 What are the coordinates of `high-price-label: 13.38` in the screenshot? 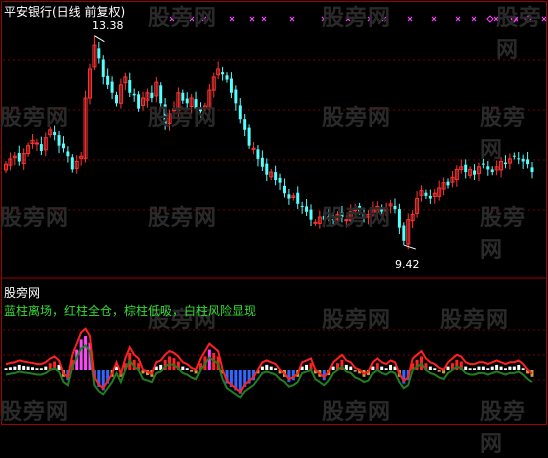 It's located at (108, 25).